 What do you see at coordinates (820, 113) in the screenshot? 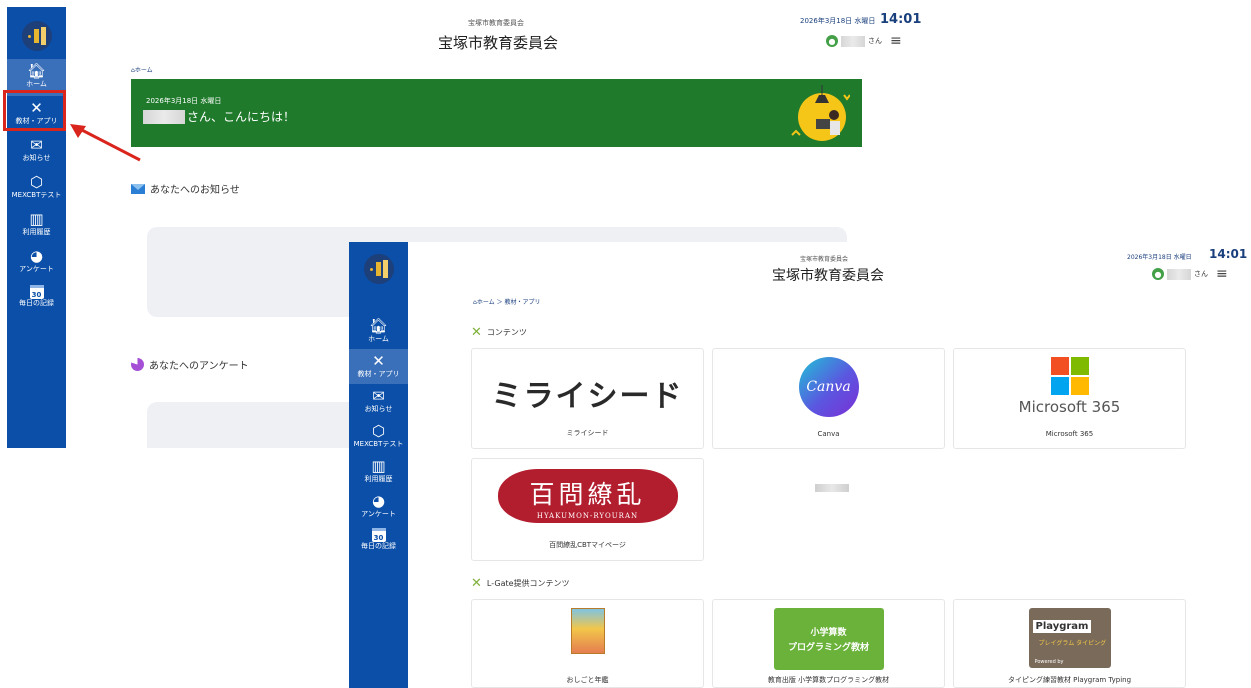
I see `banner-illustration-icon` at bounding box center [820, 113].